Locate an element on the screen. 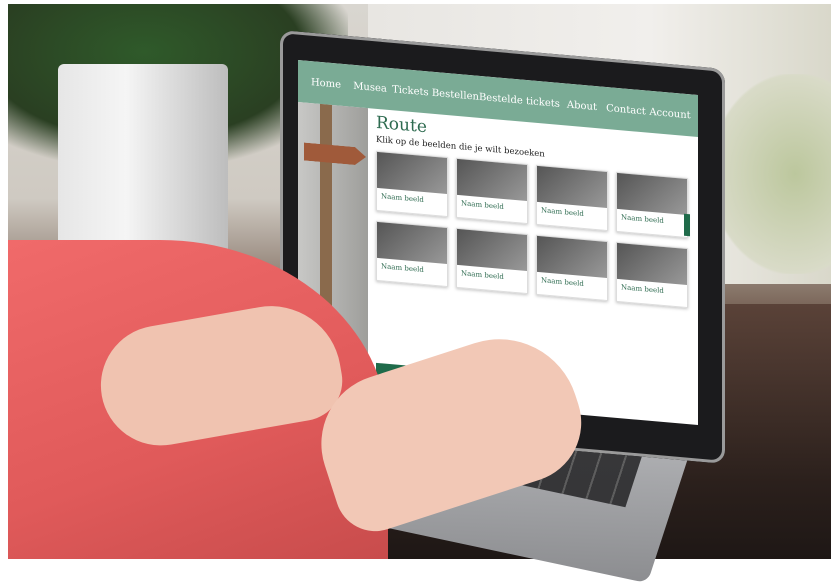  nav-about: About is located at coordinates (582, 105).